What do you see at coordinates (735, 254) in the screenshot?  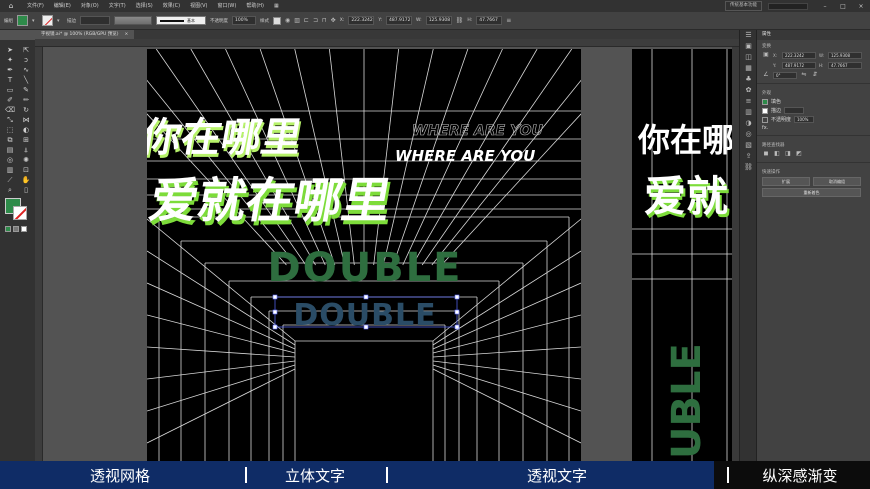 I see `vertical-scrollbar` at bounding box center [735, 254].